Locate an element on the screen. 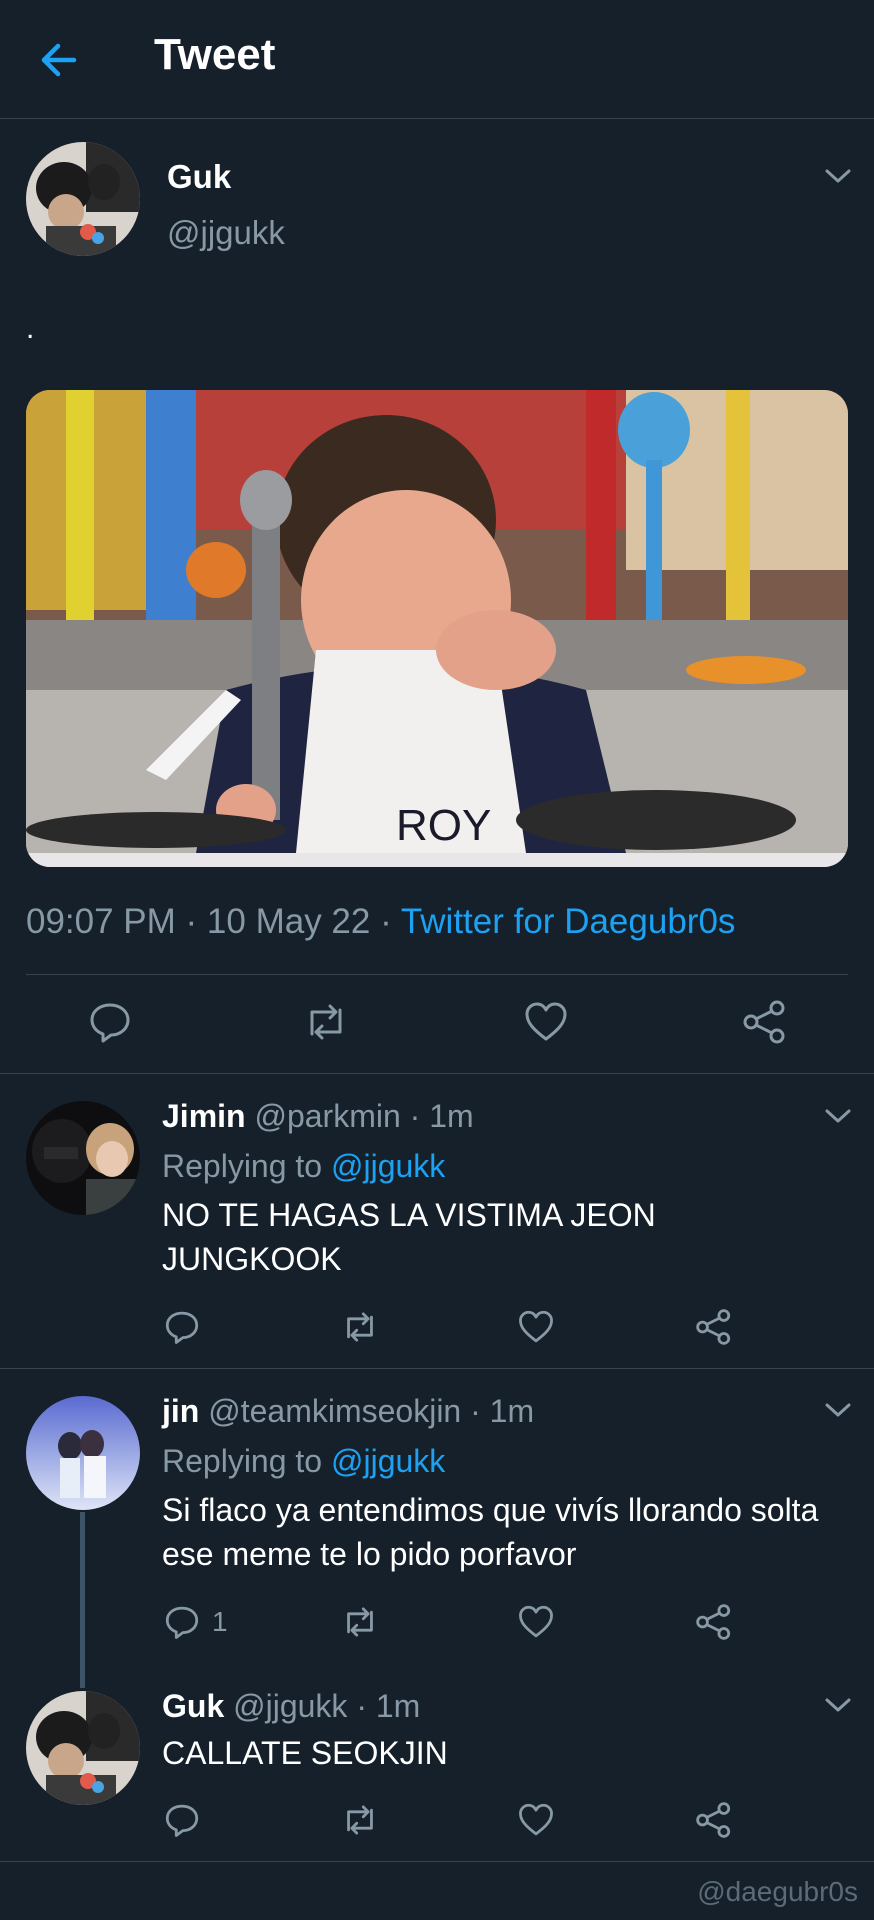 The height and width of the screenshot is (1920, 874). page-title: Tweet is located at coordinates (215, 54).